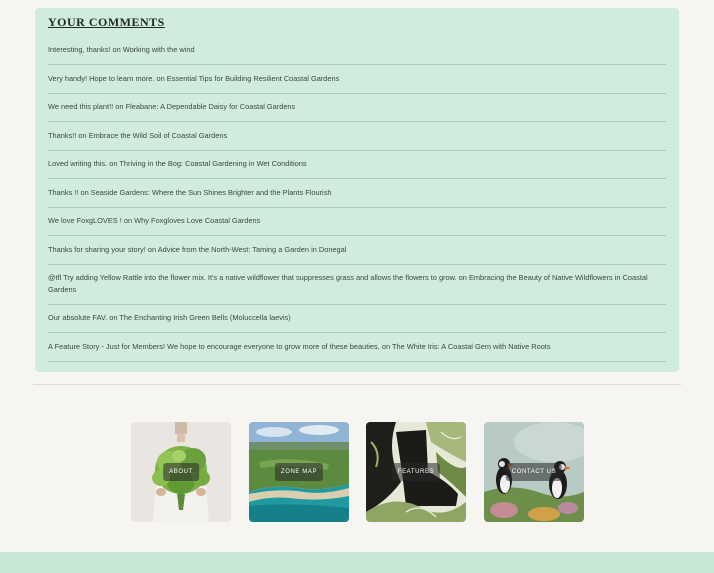  Describe the element at coordinates (101, 78) in the screenshot. I see `comment-text: Very handy! Hope to learn more.` at that location.